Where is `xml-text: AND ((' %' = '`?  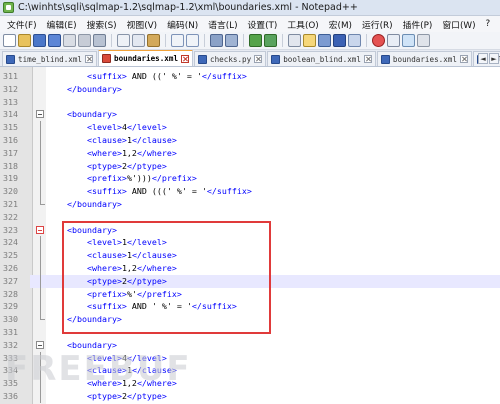 xml-text: AND ((' %' = ' is located at coordinates (164, 76).